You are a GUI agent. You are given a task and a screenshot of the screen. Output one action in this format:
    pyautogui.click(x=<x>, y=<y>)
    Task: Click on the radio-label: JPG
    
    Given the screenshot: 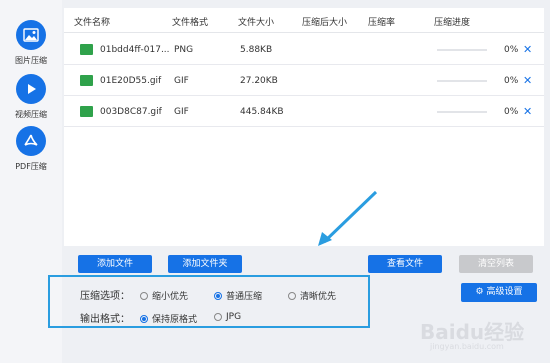 What is the action you would take?
    pyautogui.click(x=234, y=317)
    